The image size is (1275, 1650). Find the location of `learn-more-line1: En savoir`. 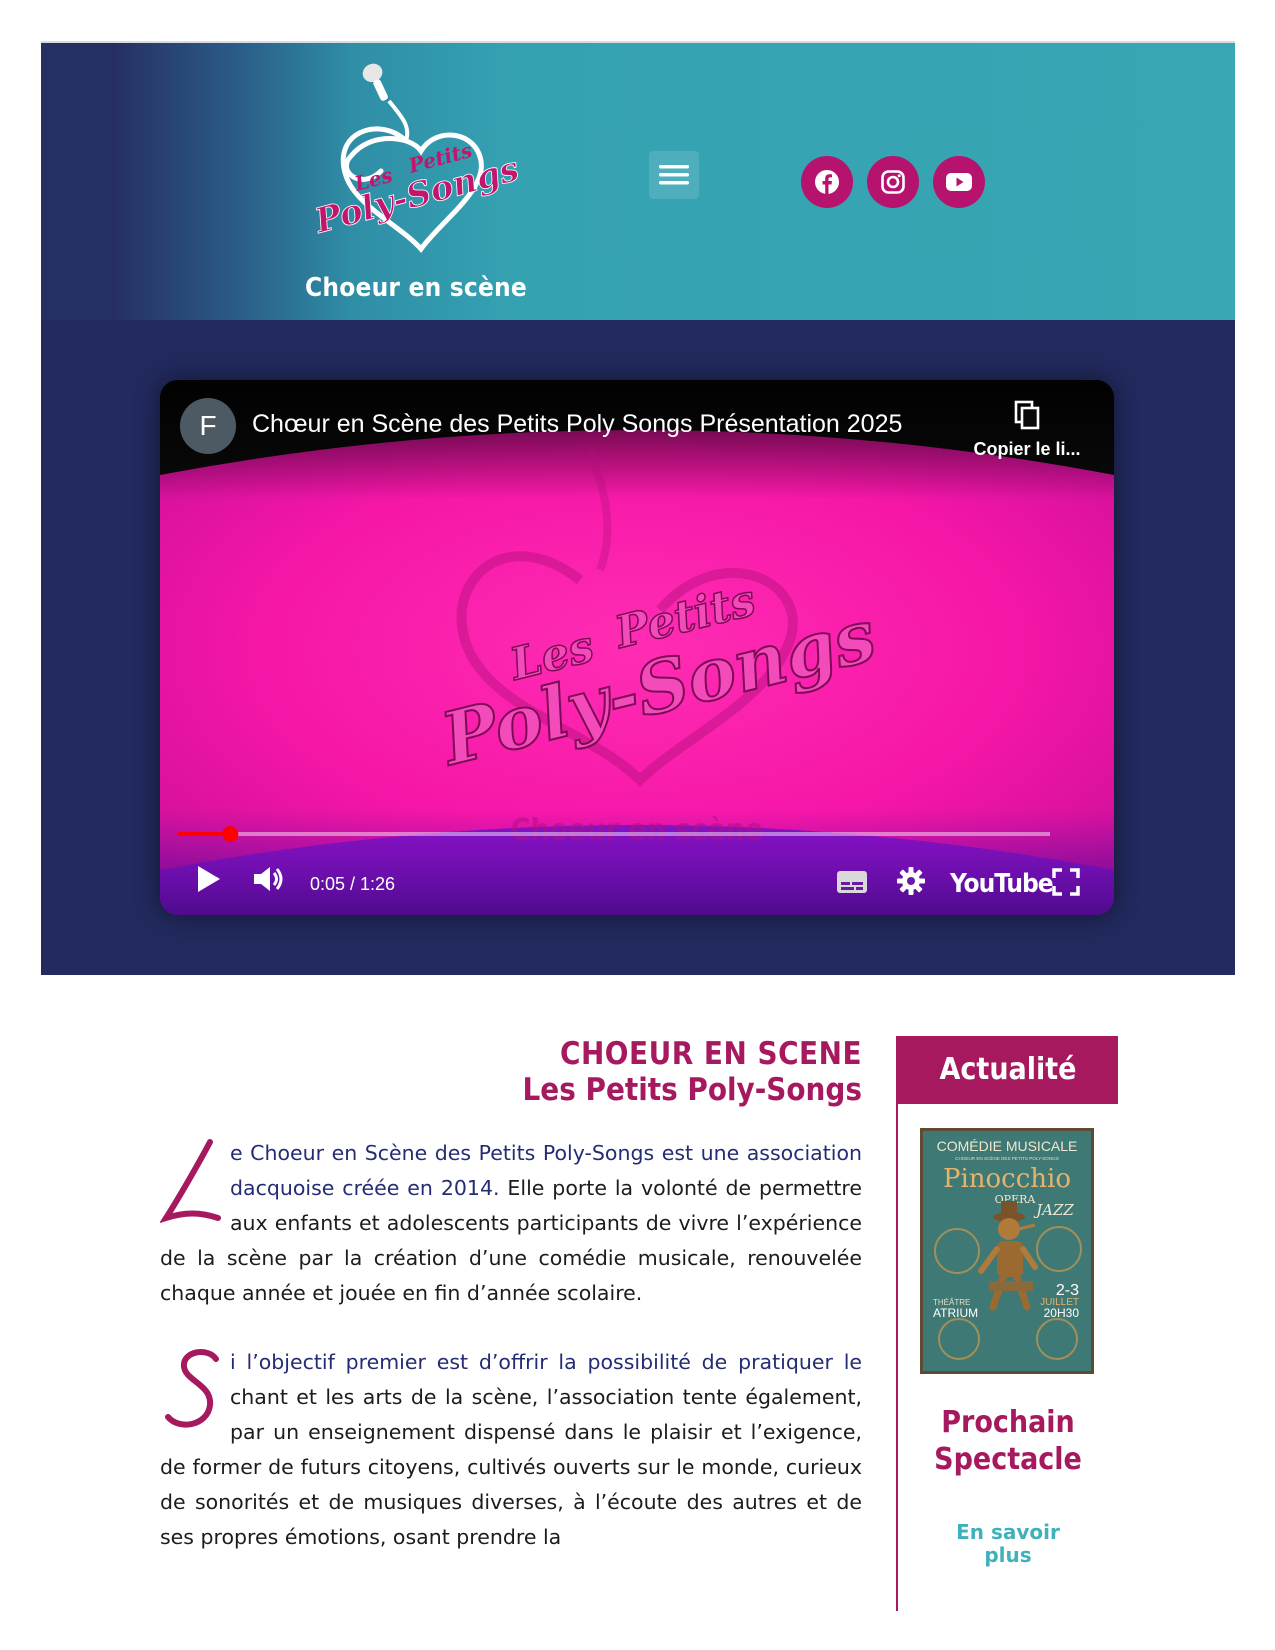

learn-more-line1: En savoir is located at coordinates (1008, 1532).